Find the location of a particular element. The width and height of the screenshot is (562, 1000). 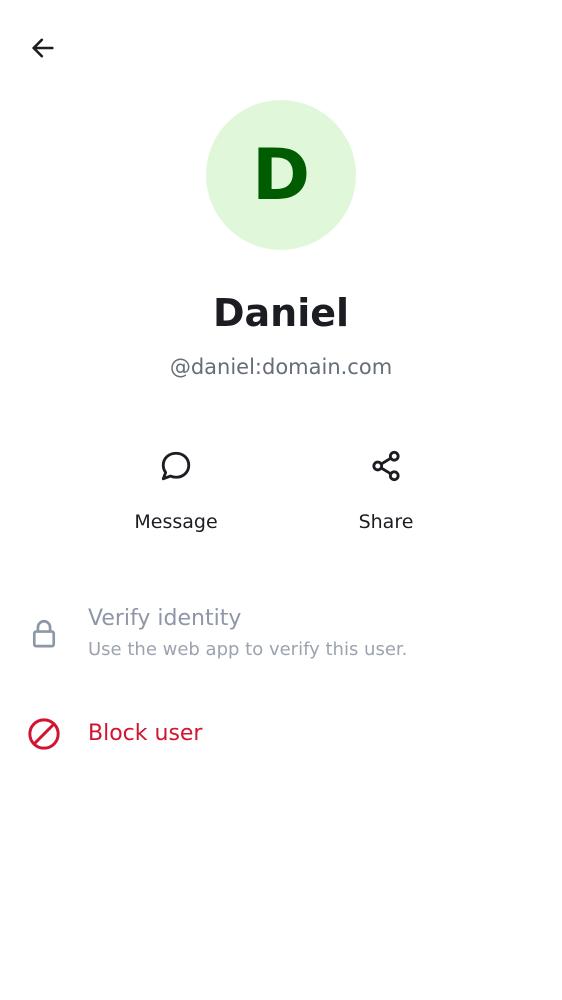

block-user-title: Block user is located at coordinates (145, 733).